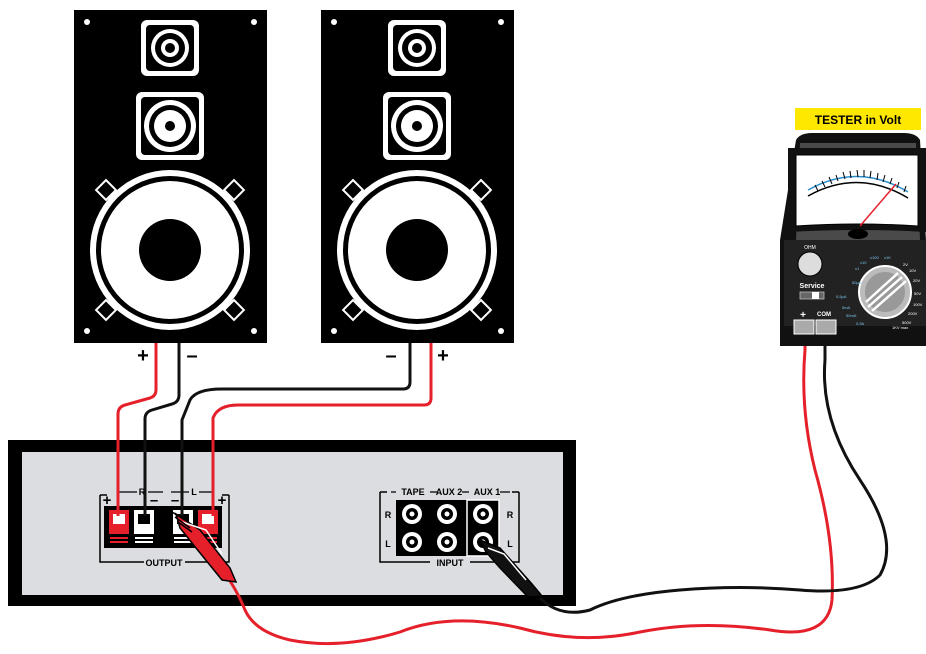 Image resolution: width=926 pixels, height=654 pixels. Describe the element at coordinates (803, 315) in the screenshot. I see `terminal-plus-label: +` at that location.